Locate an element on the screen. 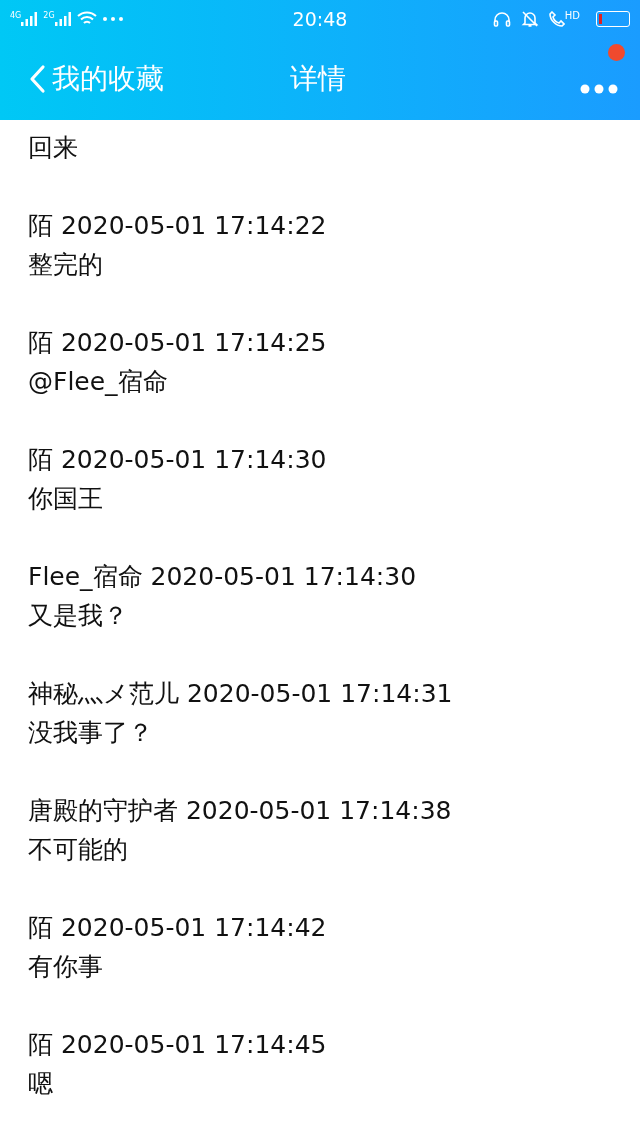 This screenshot has height=1138, width=640. status-time: 20:48 is located at coordinates (320, 18).